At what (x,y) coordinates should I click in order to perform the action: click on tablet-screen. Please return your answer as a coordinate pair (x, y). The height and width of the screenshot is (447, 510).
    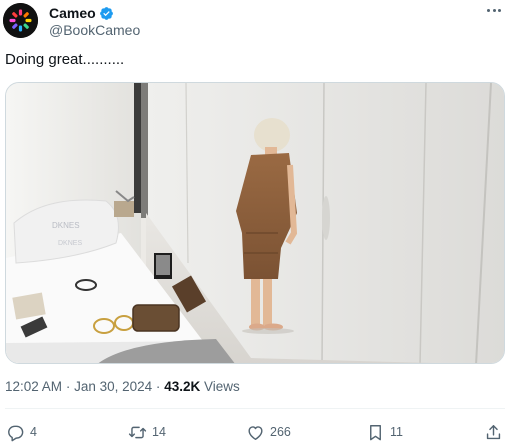
    Looking at the image, I should click on (163, 265).